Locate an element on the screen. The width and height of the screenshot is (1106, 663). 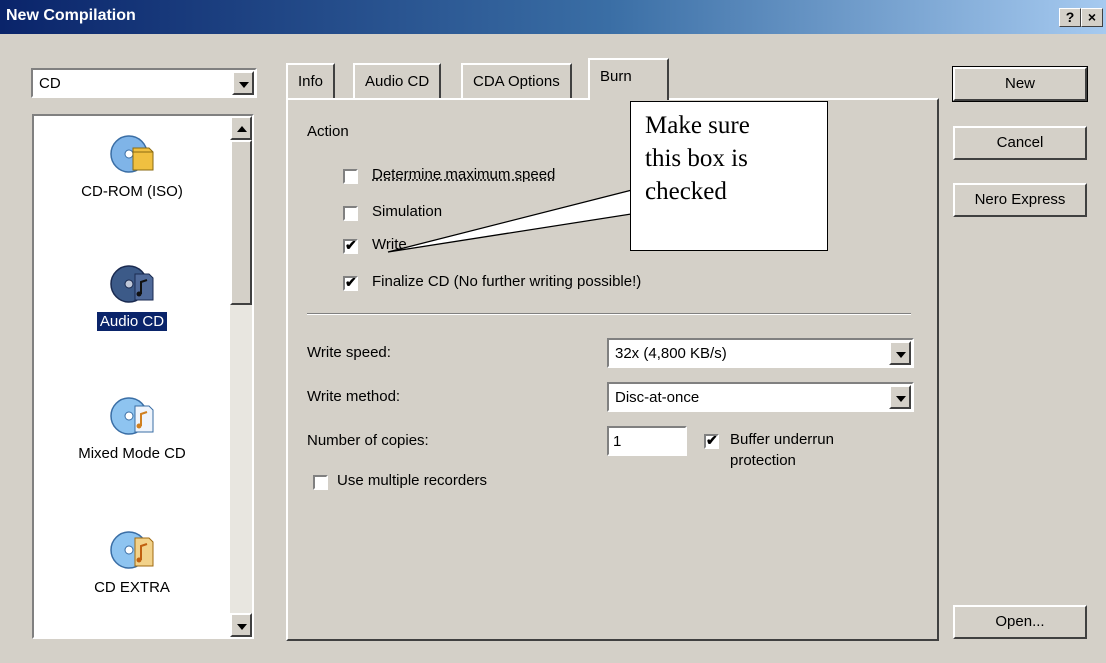
copies-input: 1 is located at coordinates (647, 441).